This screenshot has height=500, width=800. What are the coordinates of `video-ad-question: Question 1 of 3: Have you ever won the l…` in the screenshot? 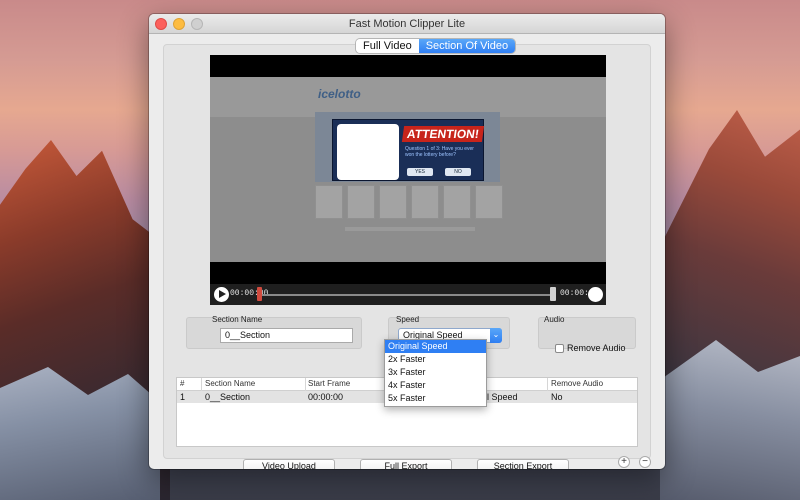 It's located at (439, 152).